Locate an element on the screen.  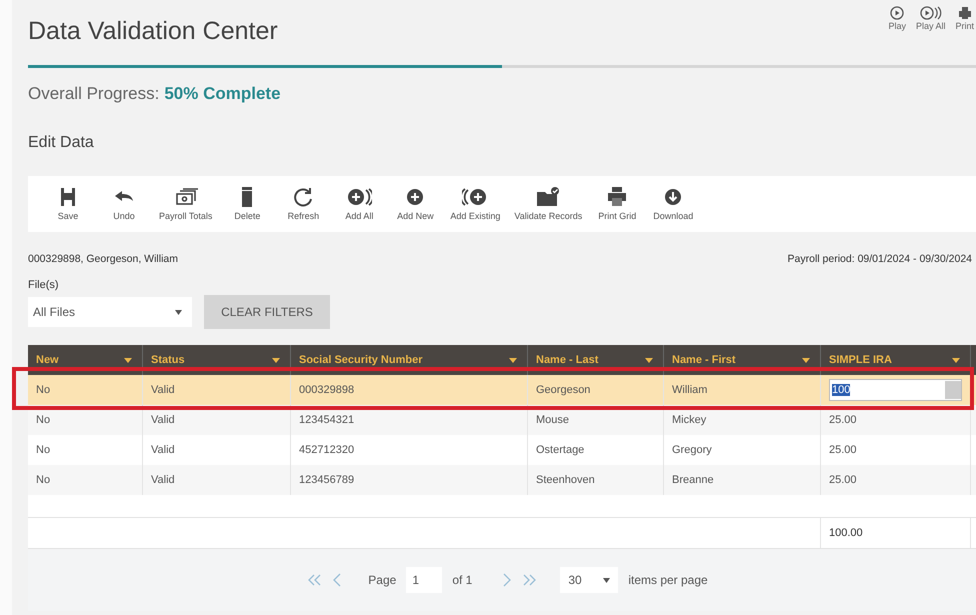
toolbar-button: Download is located at coordinates (673, 204).